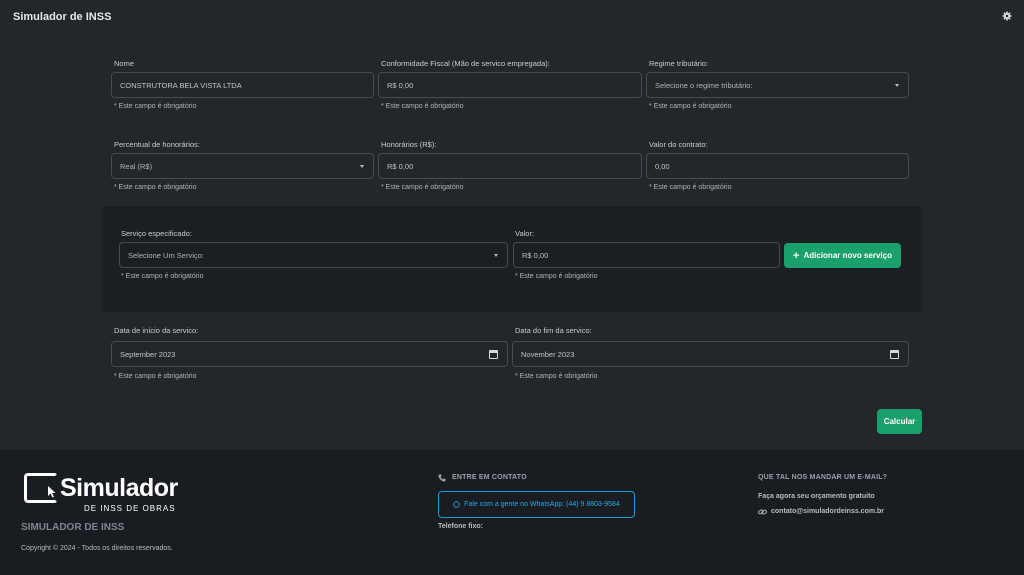 The width and height of the screenshot is (1024, 575). Describe the element at coordinates (525, 233) in the screenshot. I see `valor-label: Valor:` at that location.